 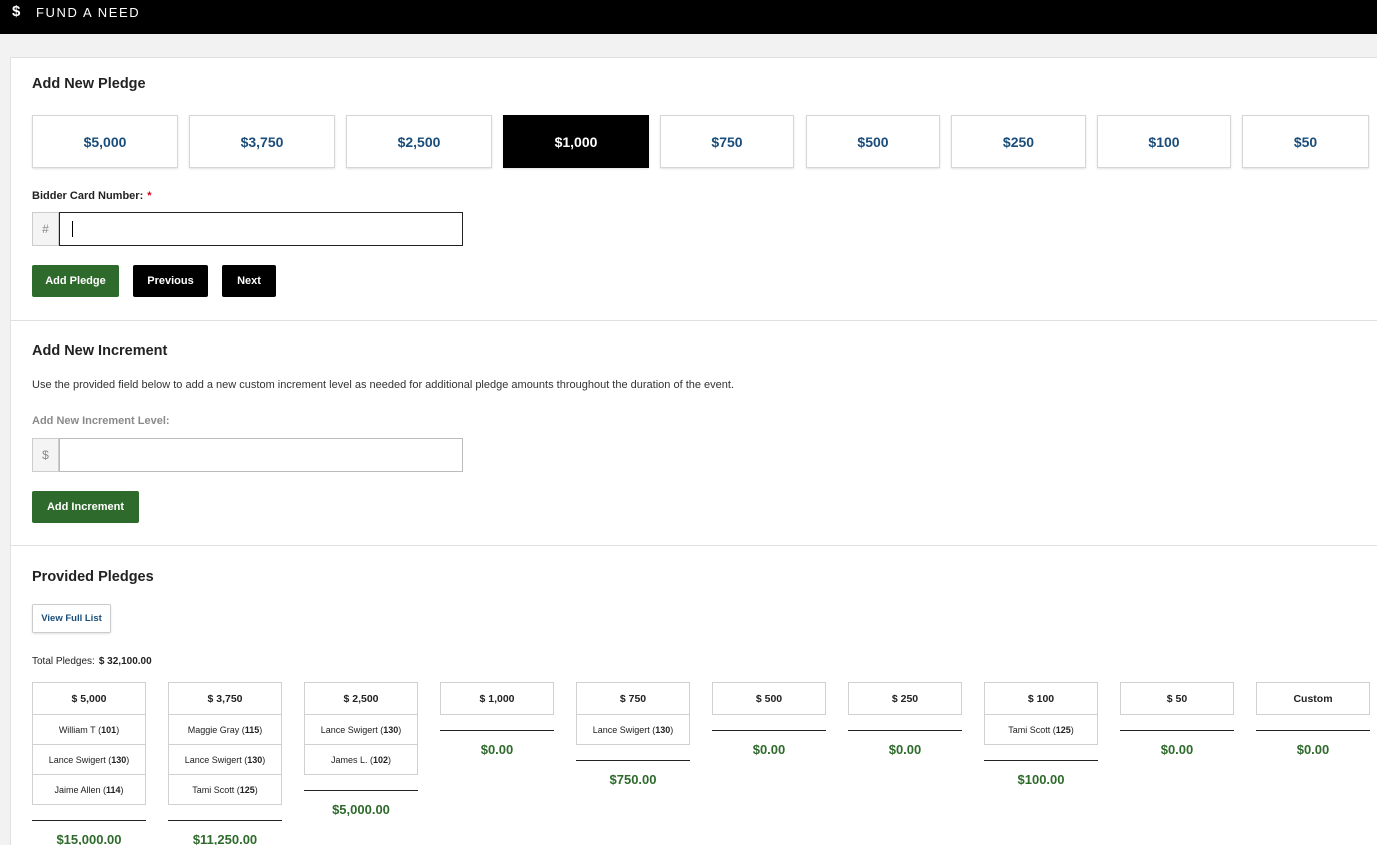 I want to click on provided-pledges-heading: Provided Pledges, so click(x=93, y=577).